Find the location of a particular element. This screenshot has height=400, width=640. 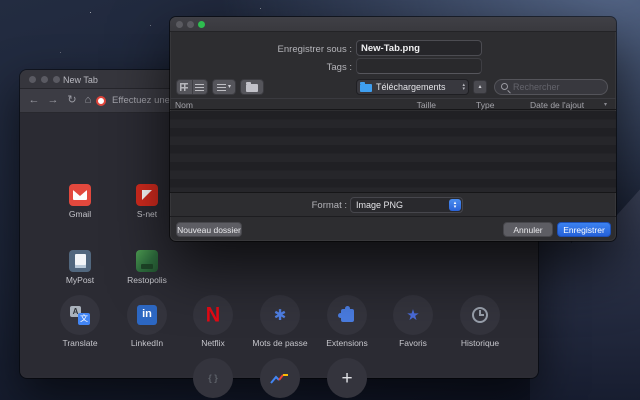

action-linkedin: in LinkedIn is located at coordinates (147, 321).